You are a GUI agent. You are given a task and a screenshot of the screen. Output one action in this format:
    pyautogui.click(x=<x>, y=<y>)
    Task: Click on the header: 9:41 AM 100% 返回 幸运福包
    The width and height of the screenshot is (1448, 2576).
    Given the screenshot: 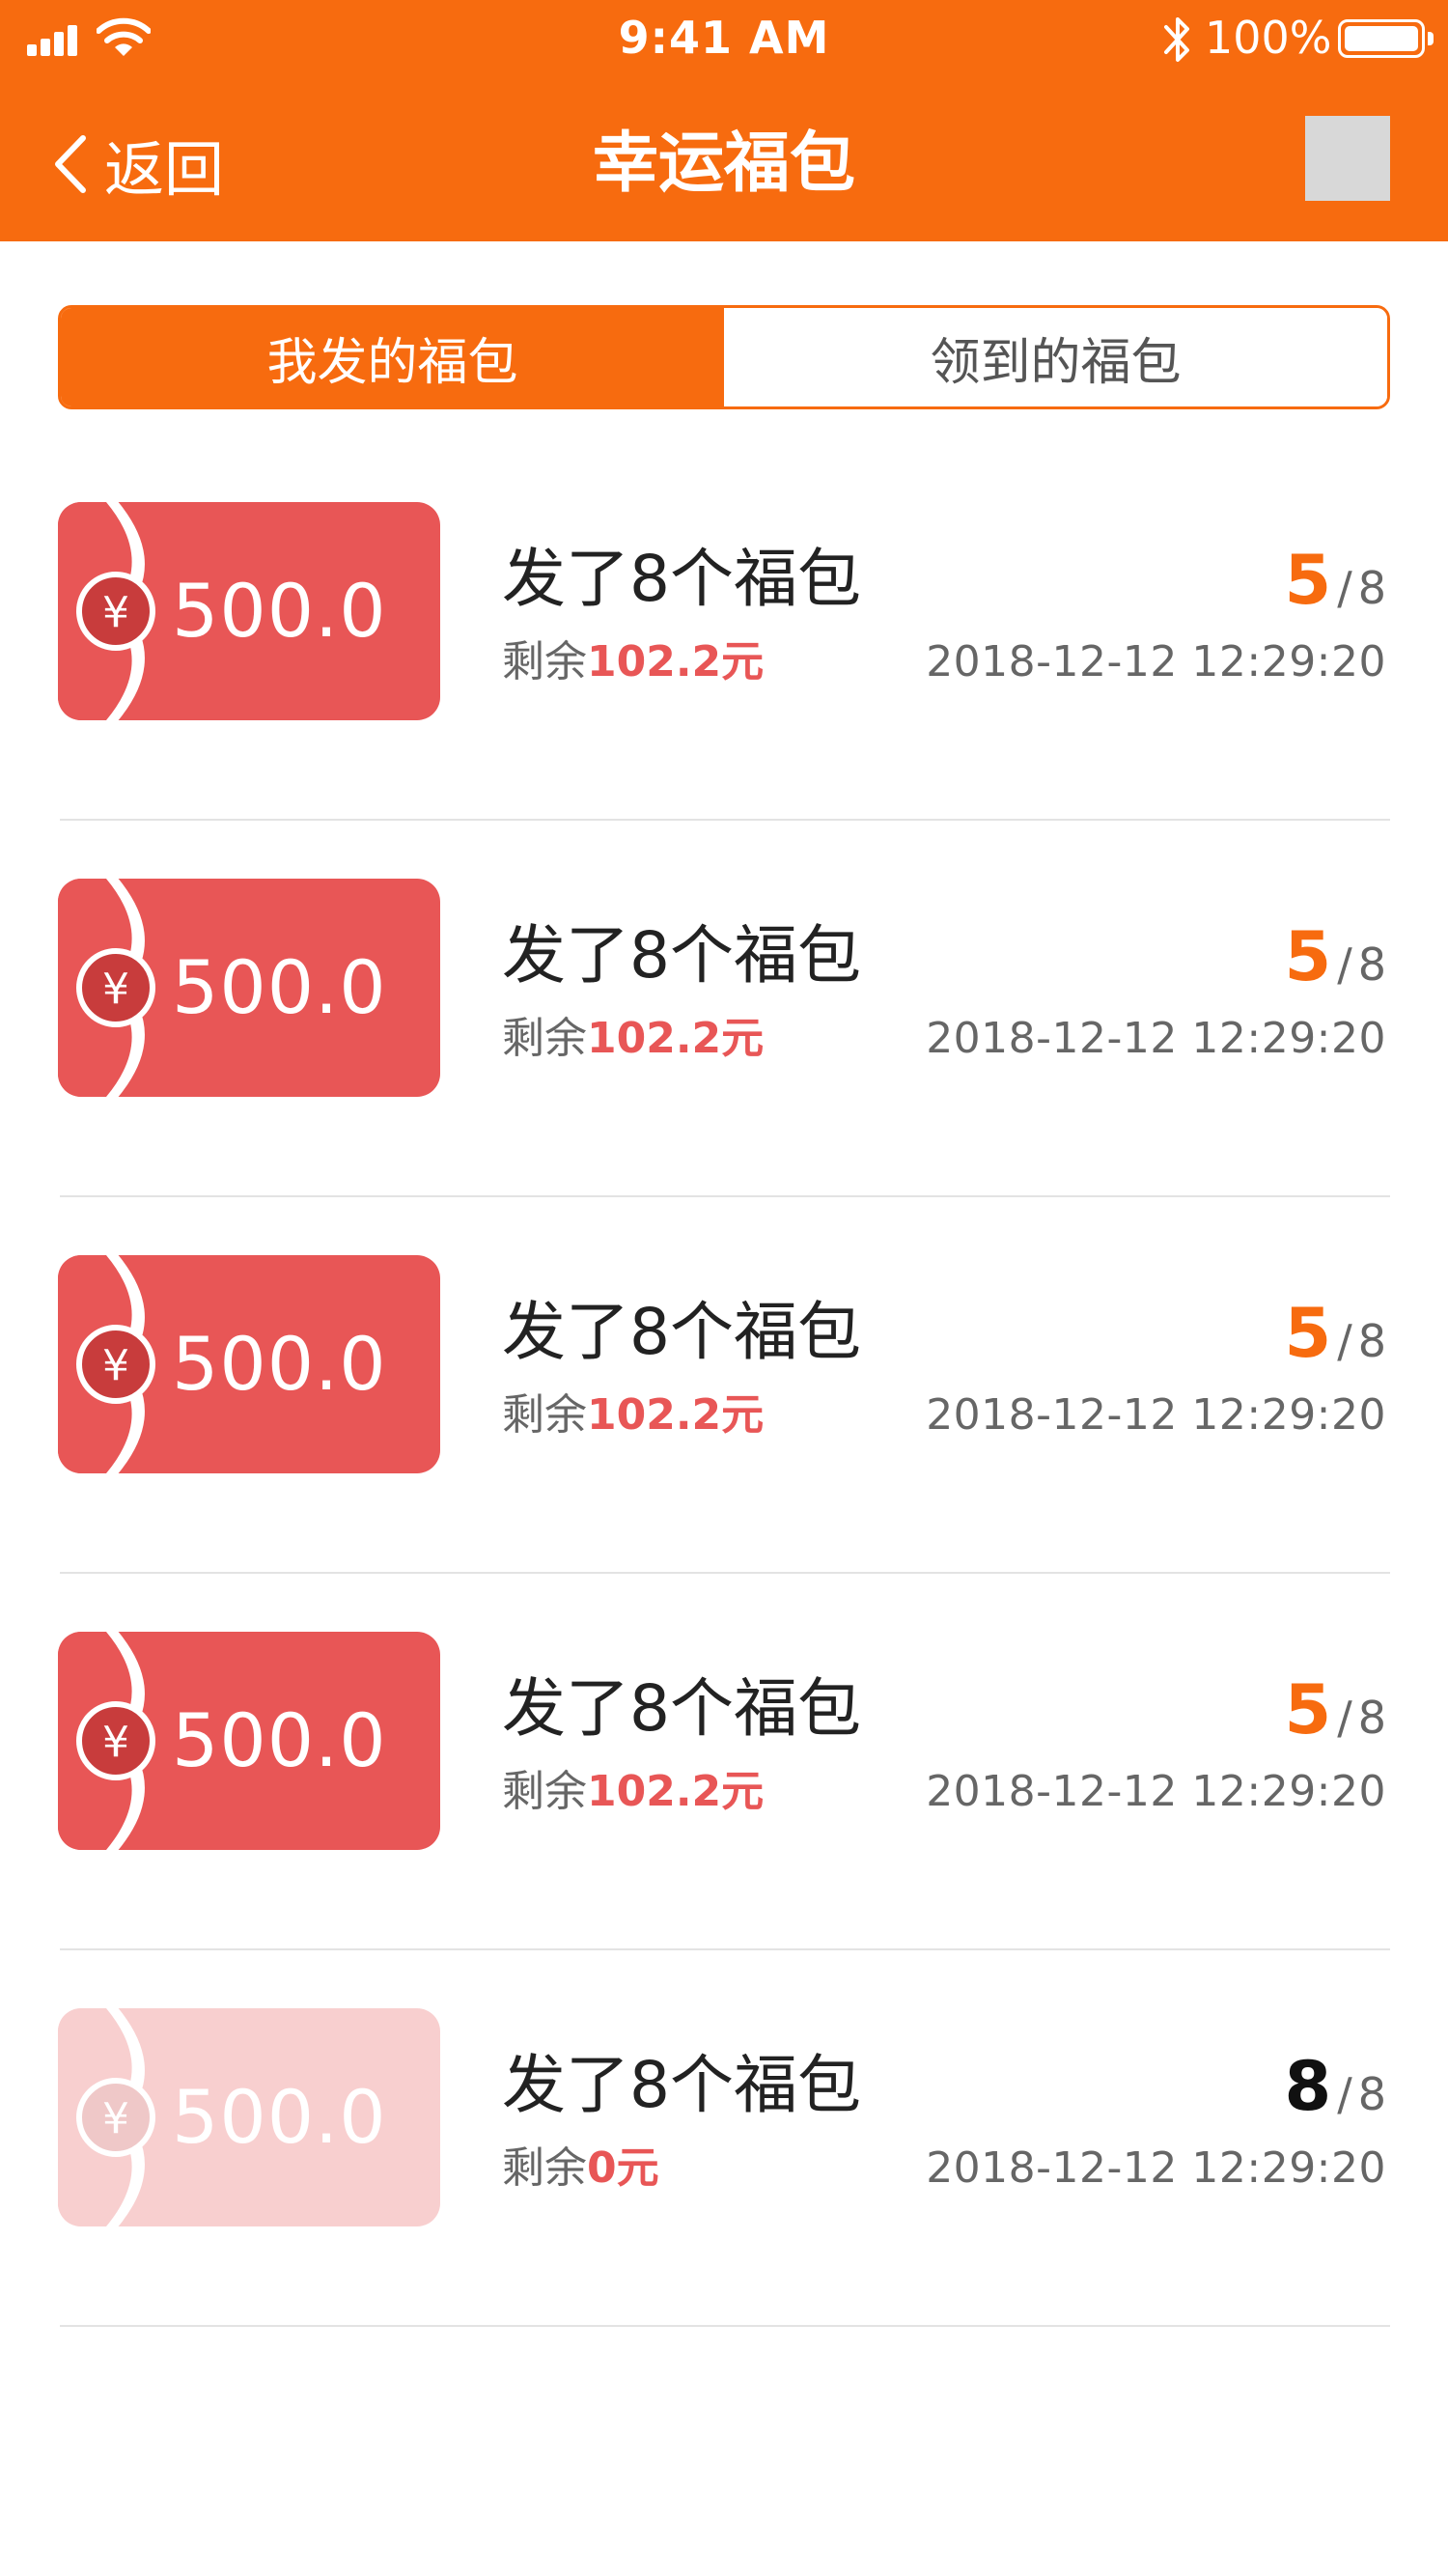 What is the action you would take?
    pyautogui.click(x=724, y=121)
    